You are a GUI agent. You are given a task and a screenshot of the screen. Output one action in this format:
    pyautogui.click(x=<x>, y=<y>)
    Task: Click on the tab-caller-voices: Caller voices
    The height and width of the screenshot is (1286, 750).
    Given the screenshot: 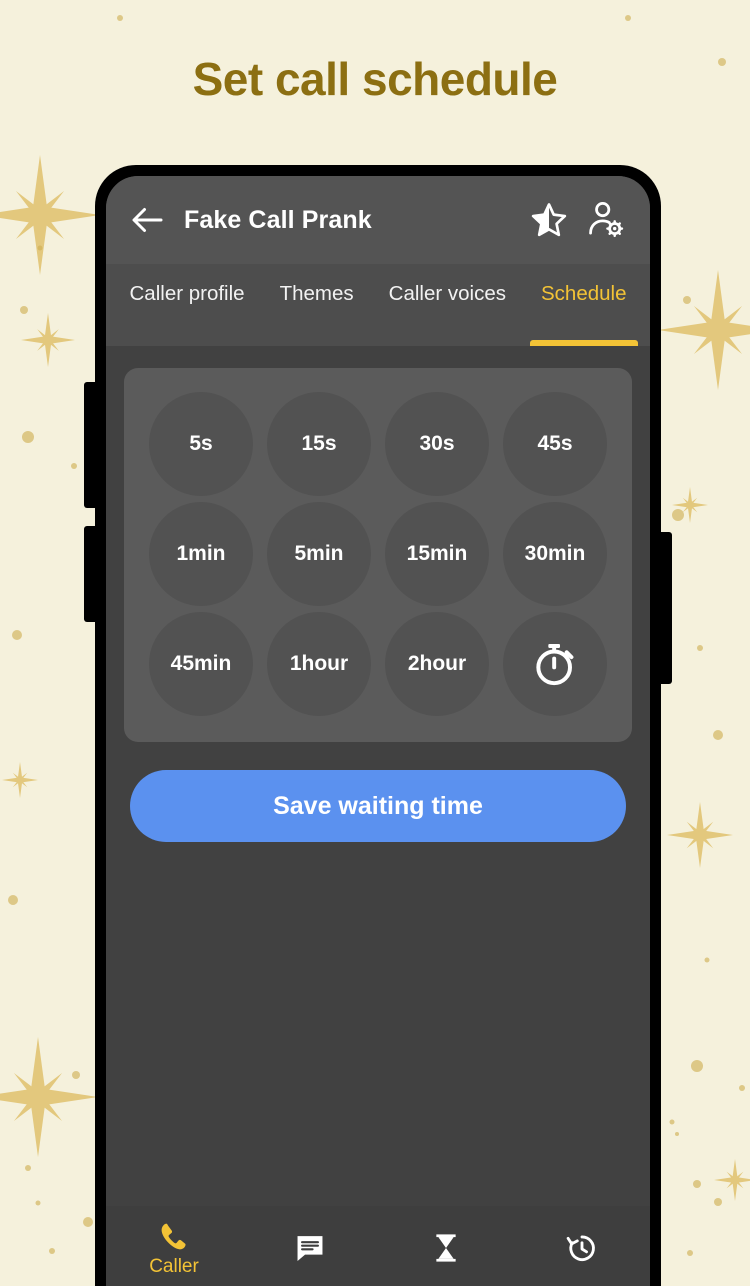 What is the action you would take?
    pyautogui.click(x=447, y=305)
    